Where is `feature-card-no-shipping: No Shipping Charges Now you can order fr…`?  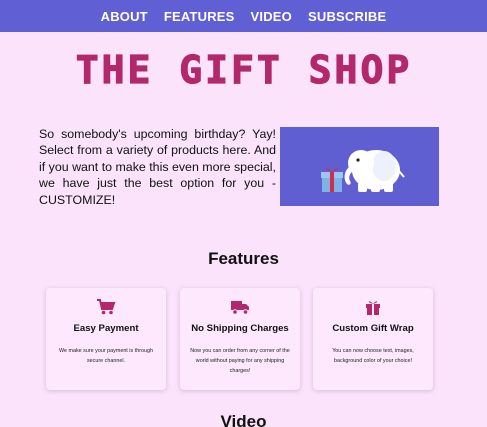
feature-card-no-shipping: No Shipping Charges Now you can order fr… is located at coordinates (240, 339).